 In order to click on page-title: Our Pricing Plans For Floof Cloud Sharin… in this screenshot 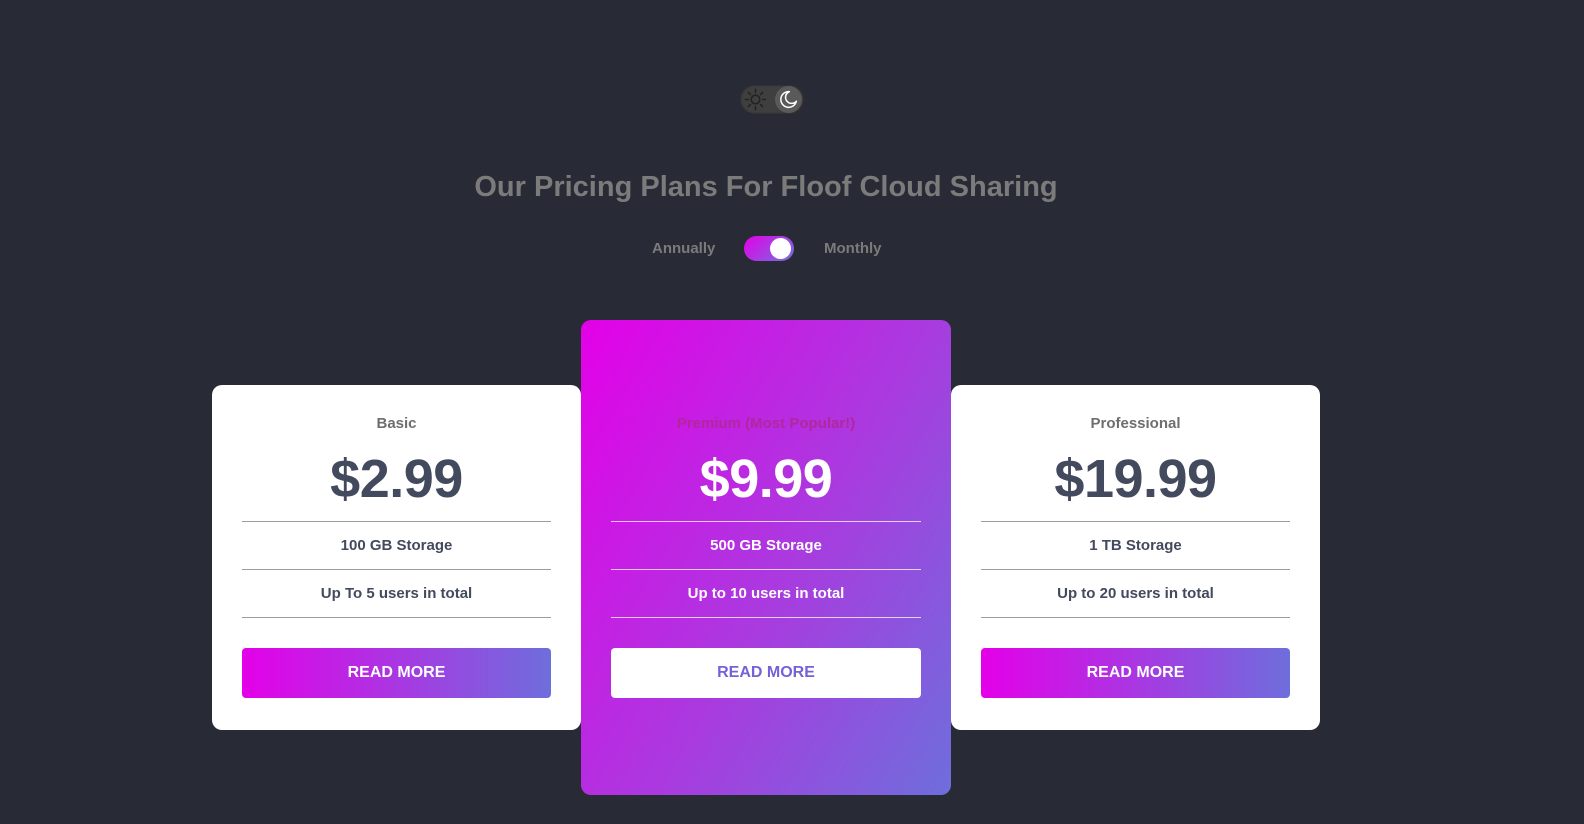, I will do `click(766, 187)`.